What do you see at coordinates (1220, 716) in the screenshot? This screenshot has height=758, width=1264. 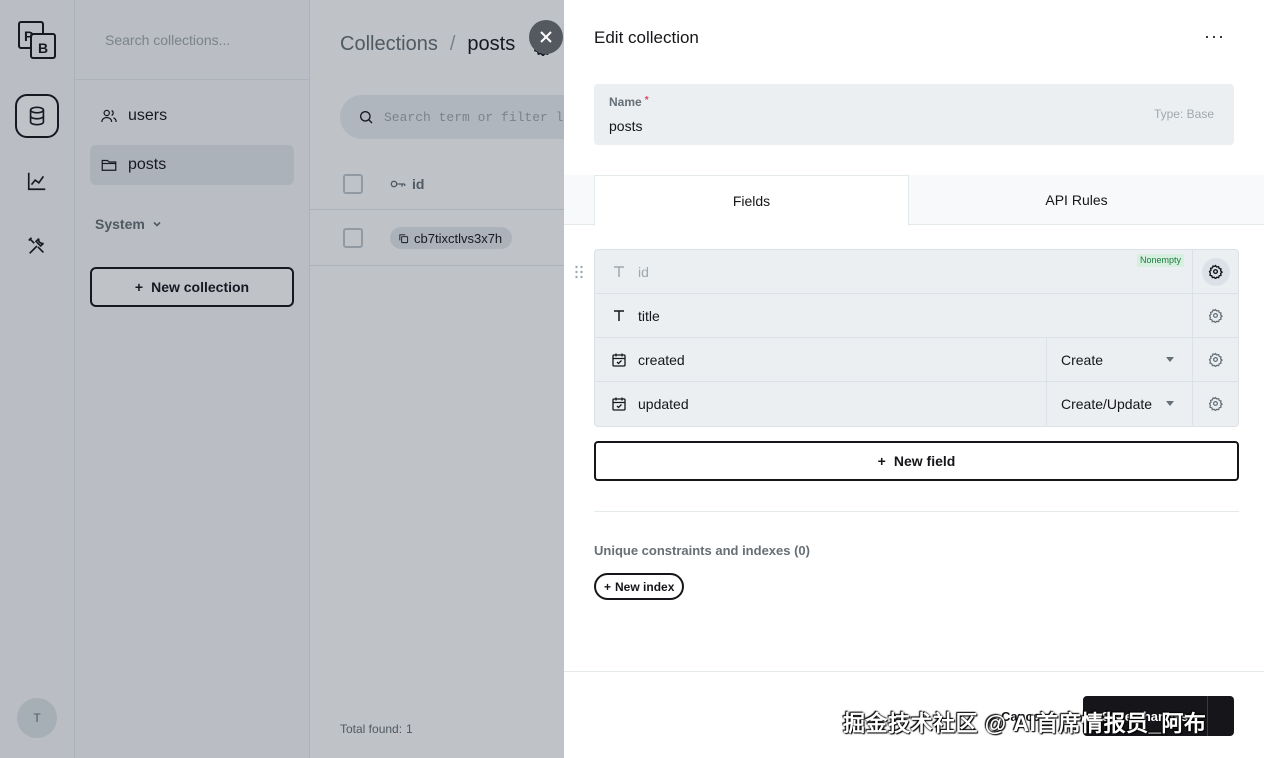 I see `save-options-button` at bounding box center [1220, 716].